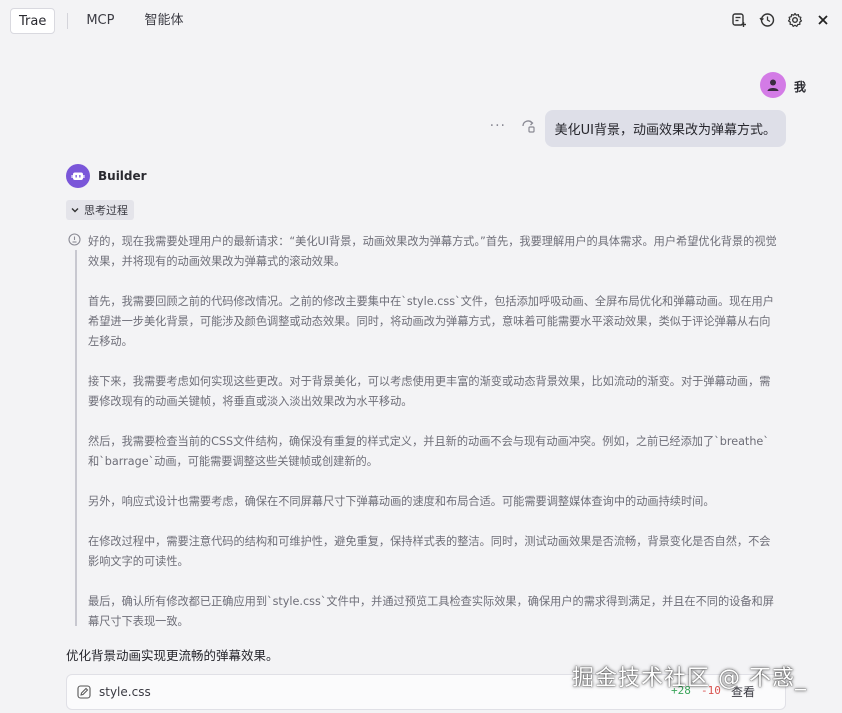 The image size is (842, 713). Describe the element at coordinates (100, 21) in the screenshot. I see `tab-mcp: MCP` at that location.